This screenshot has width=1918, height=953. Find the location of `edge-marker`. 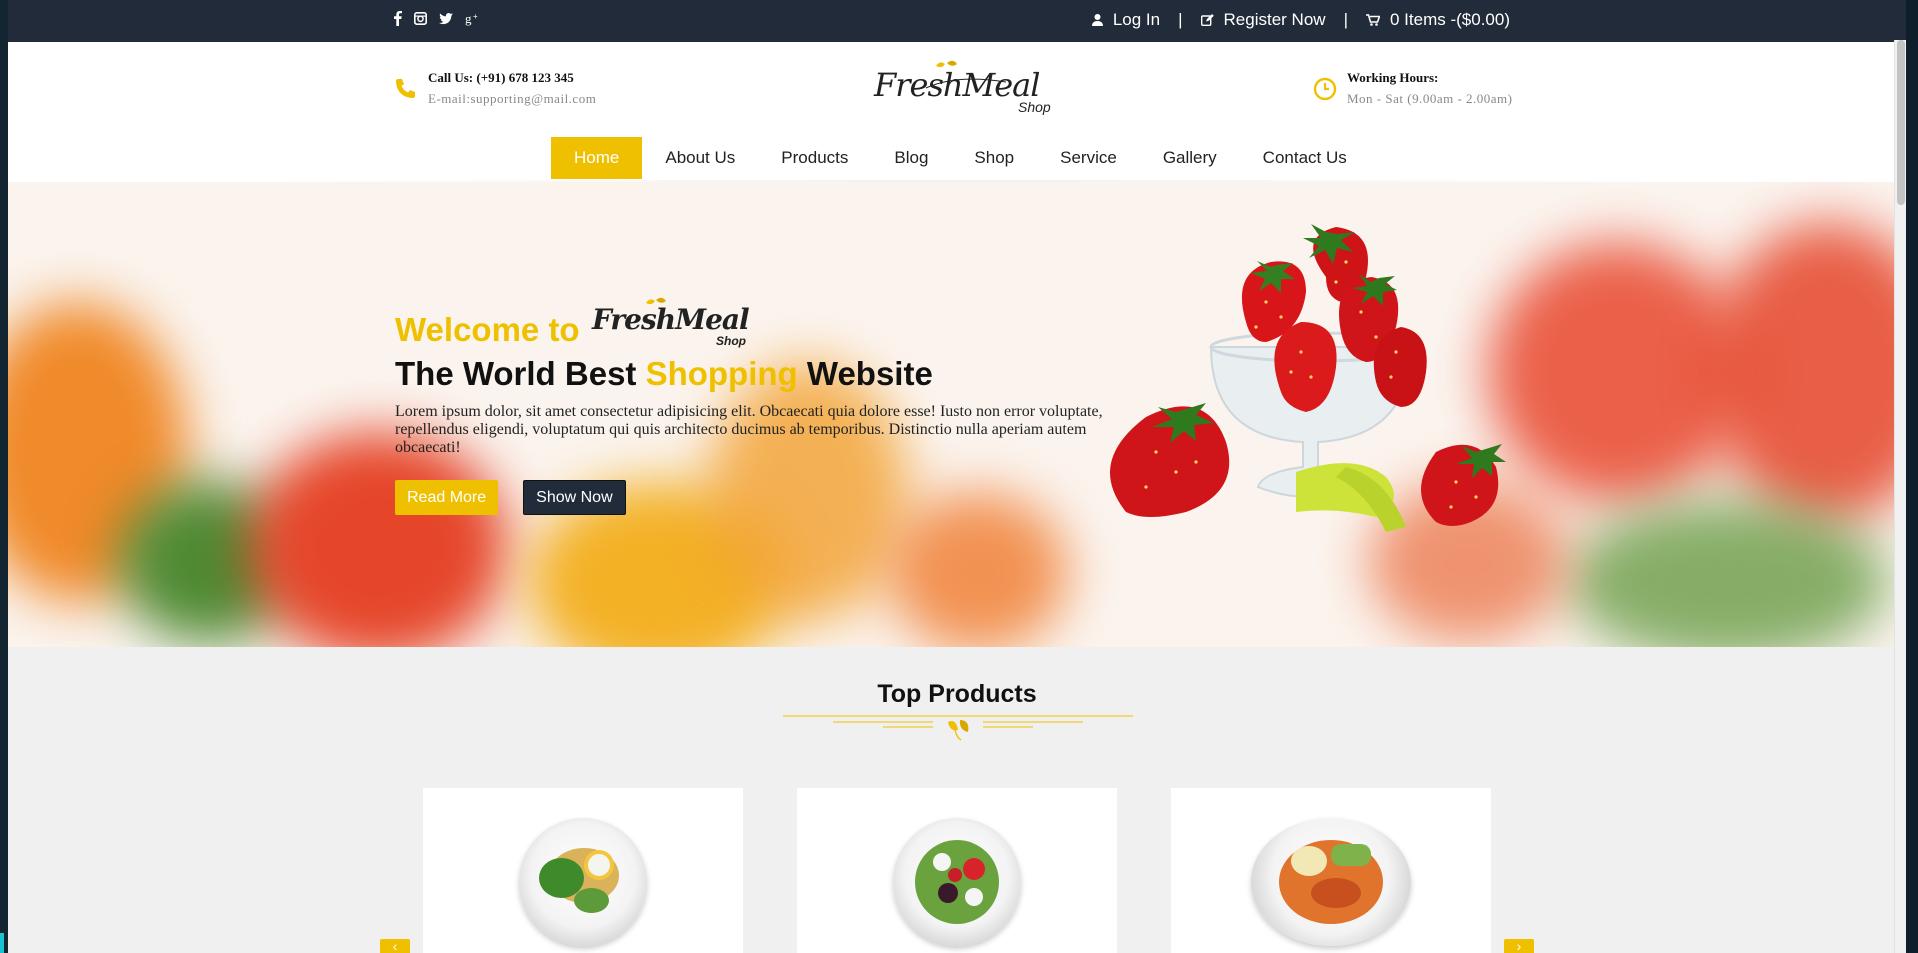

edge-marker is located at coordinates (2, 943).